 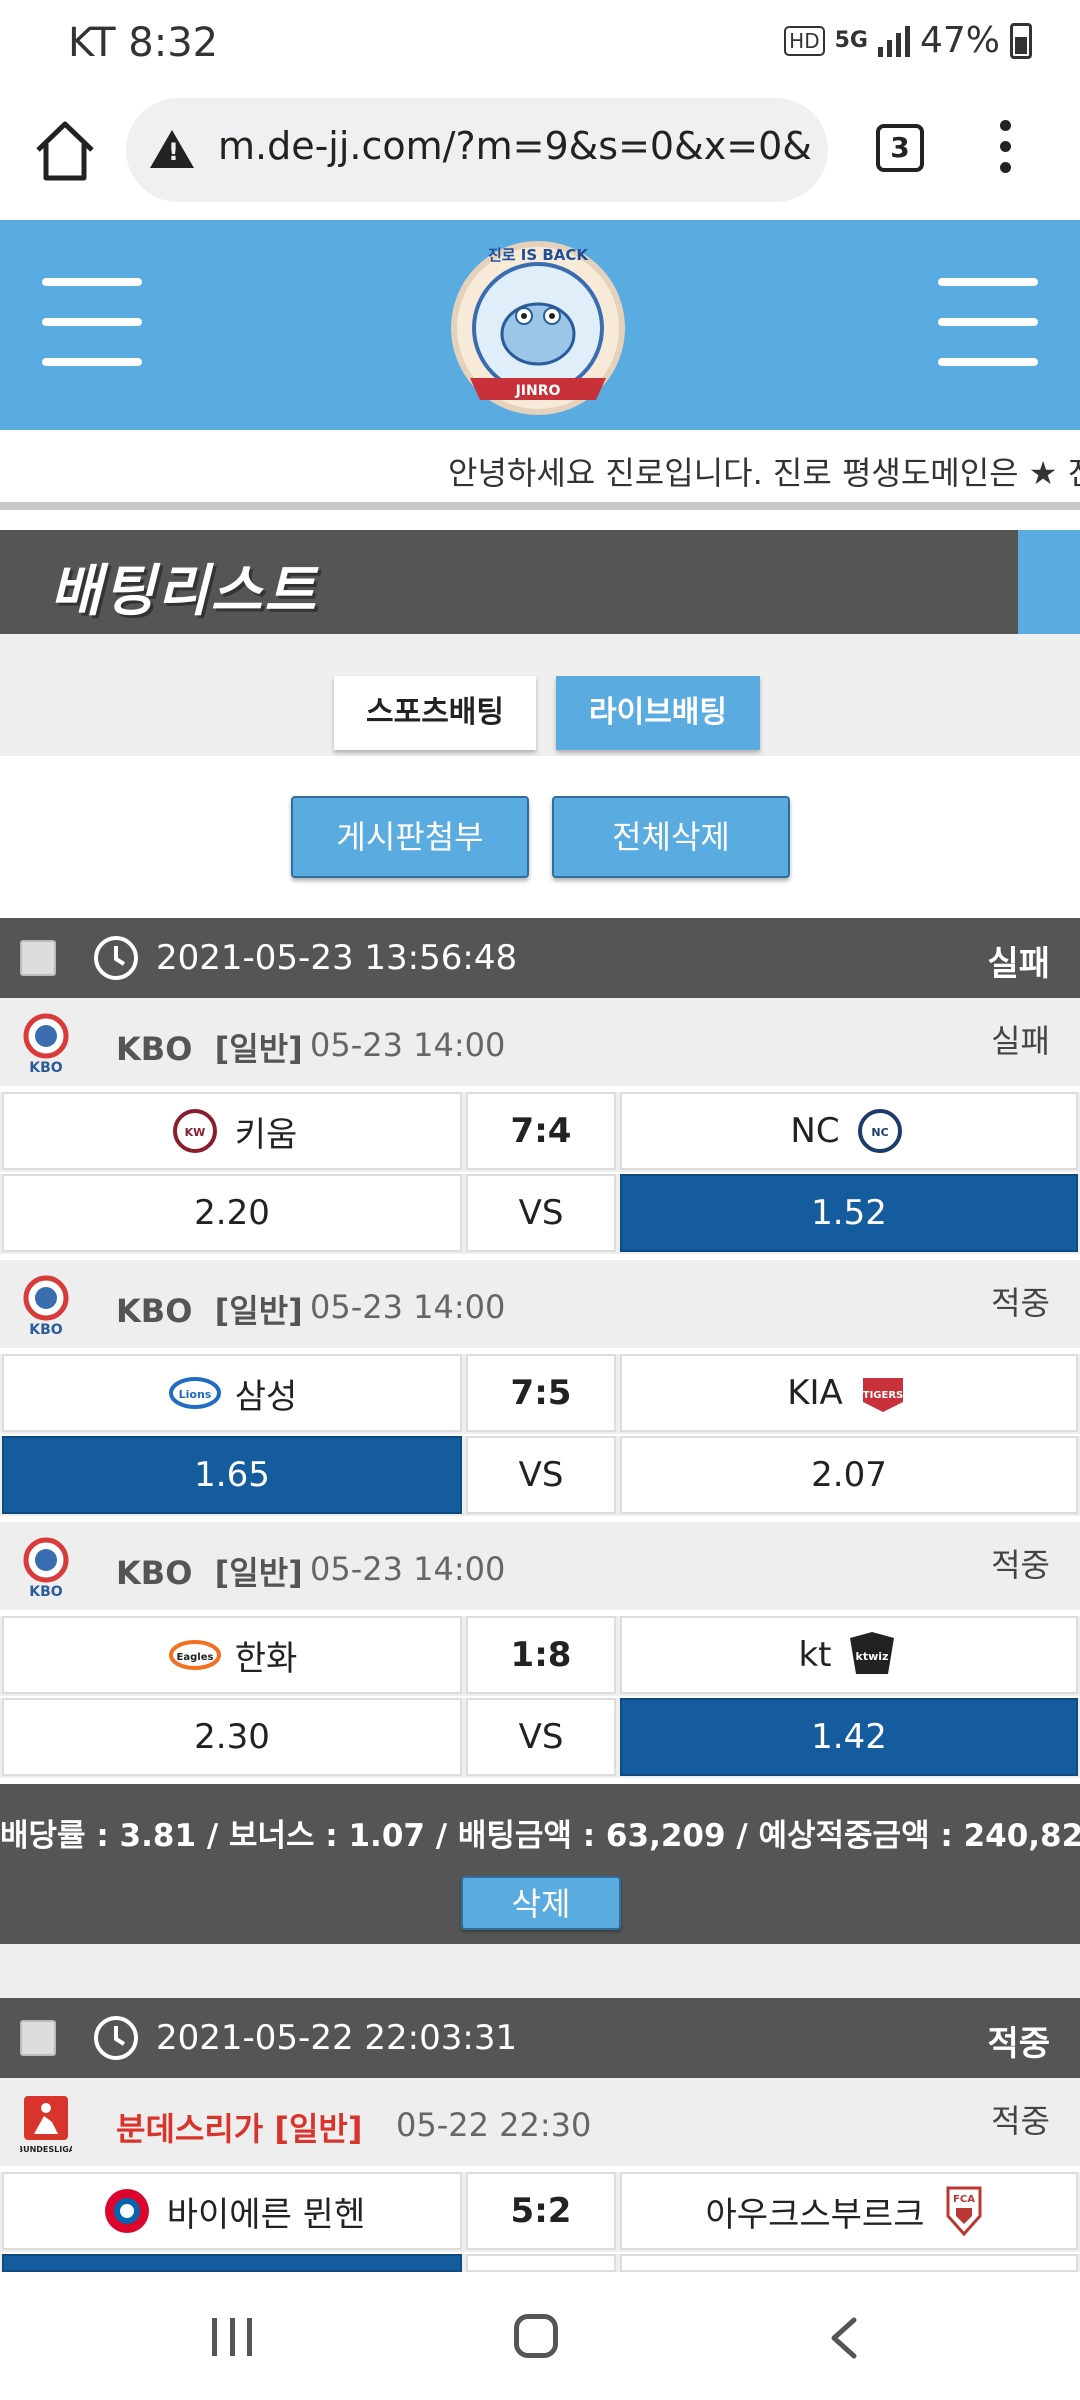 I want to click on away-odds: 1.52, so click(x=849, y=1213).